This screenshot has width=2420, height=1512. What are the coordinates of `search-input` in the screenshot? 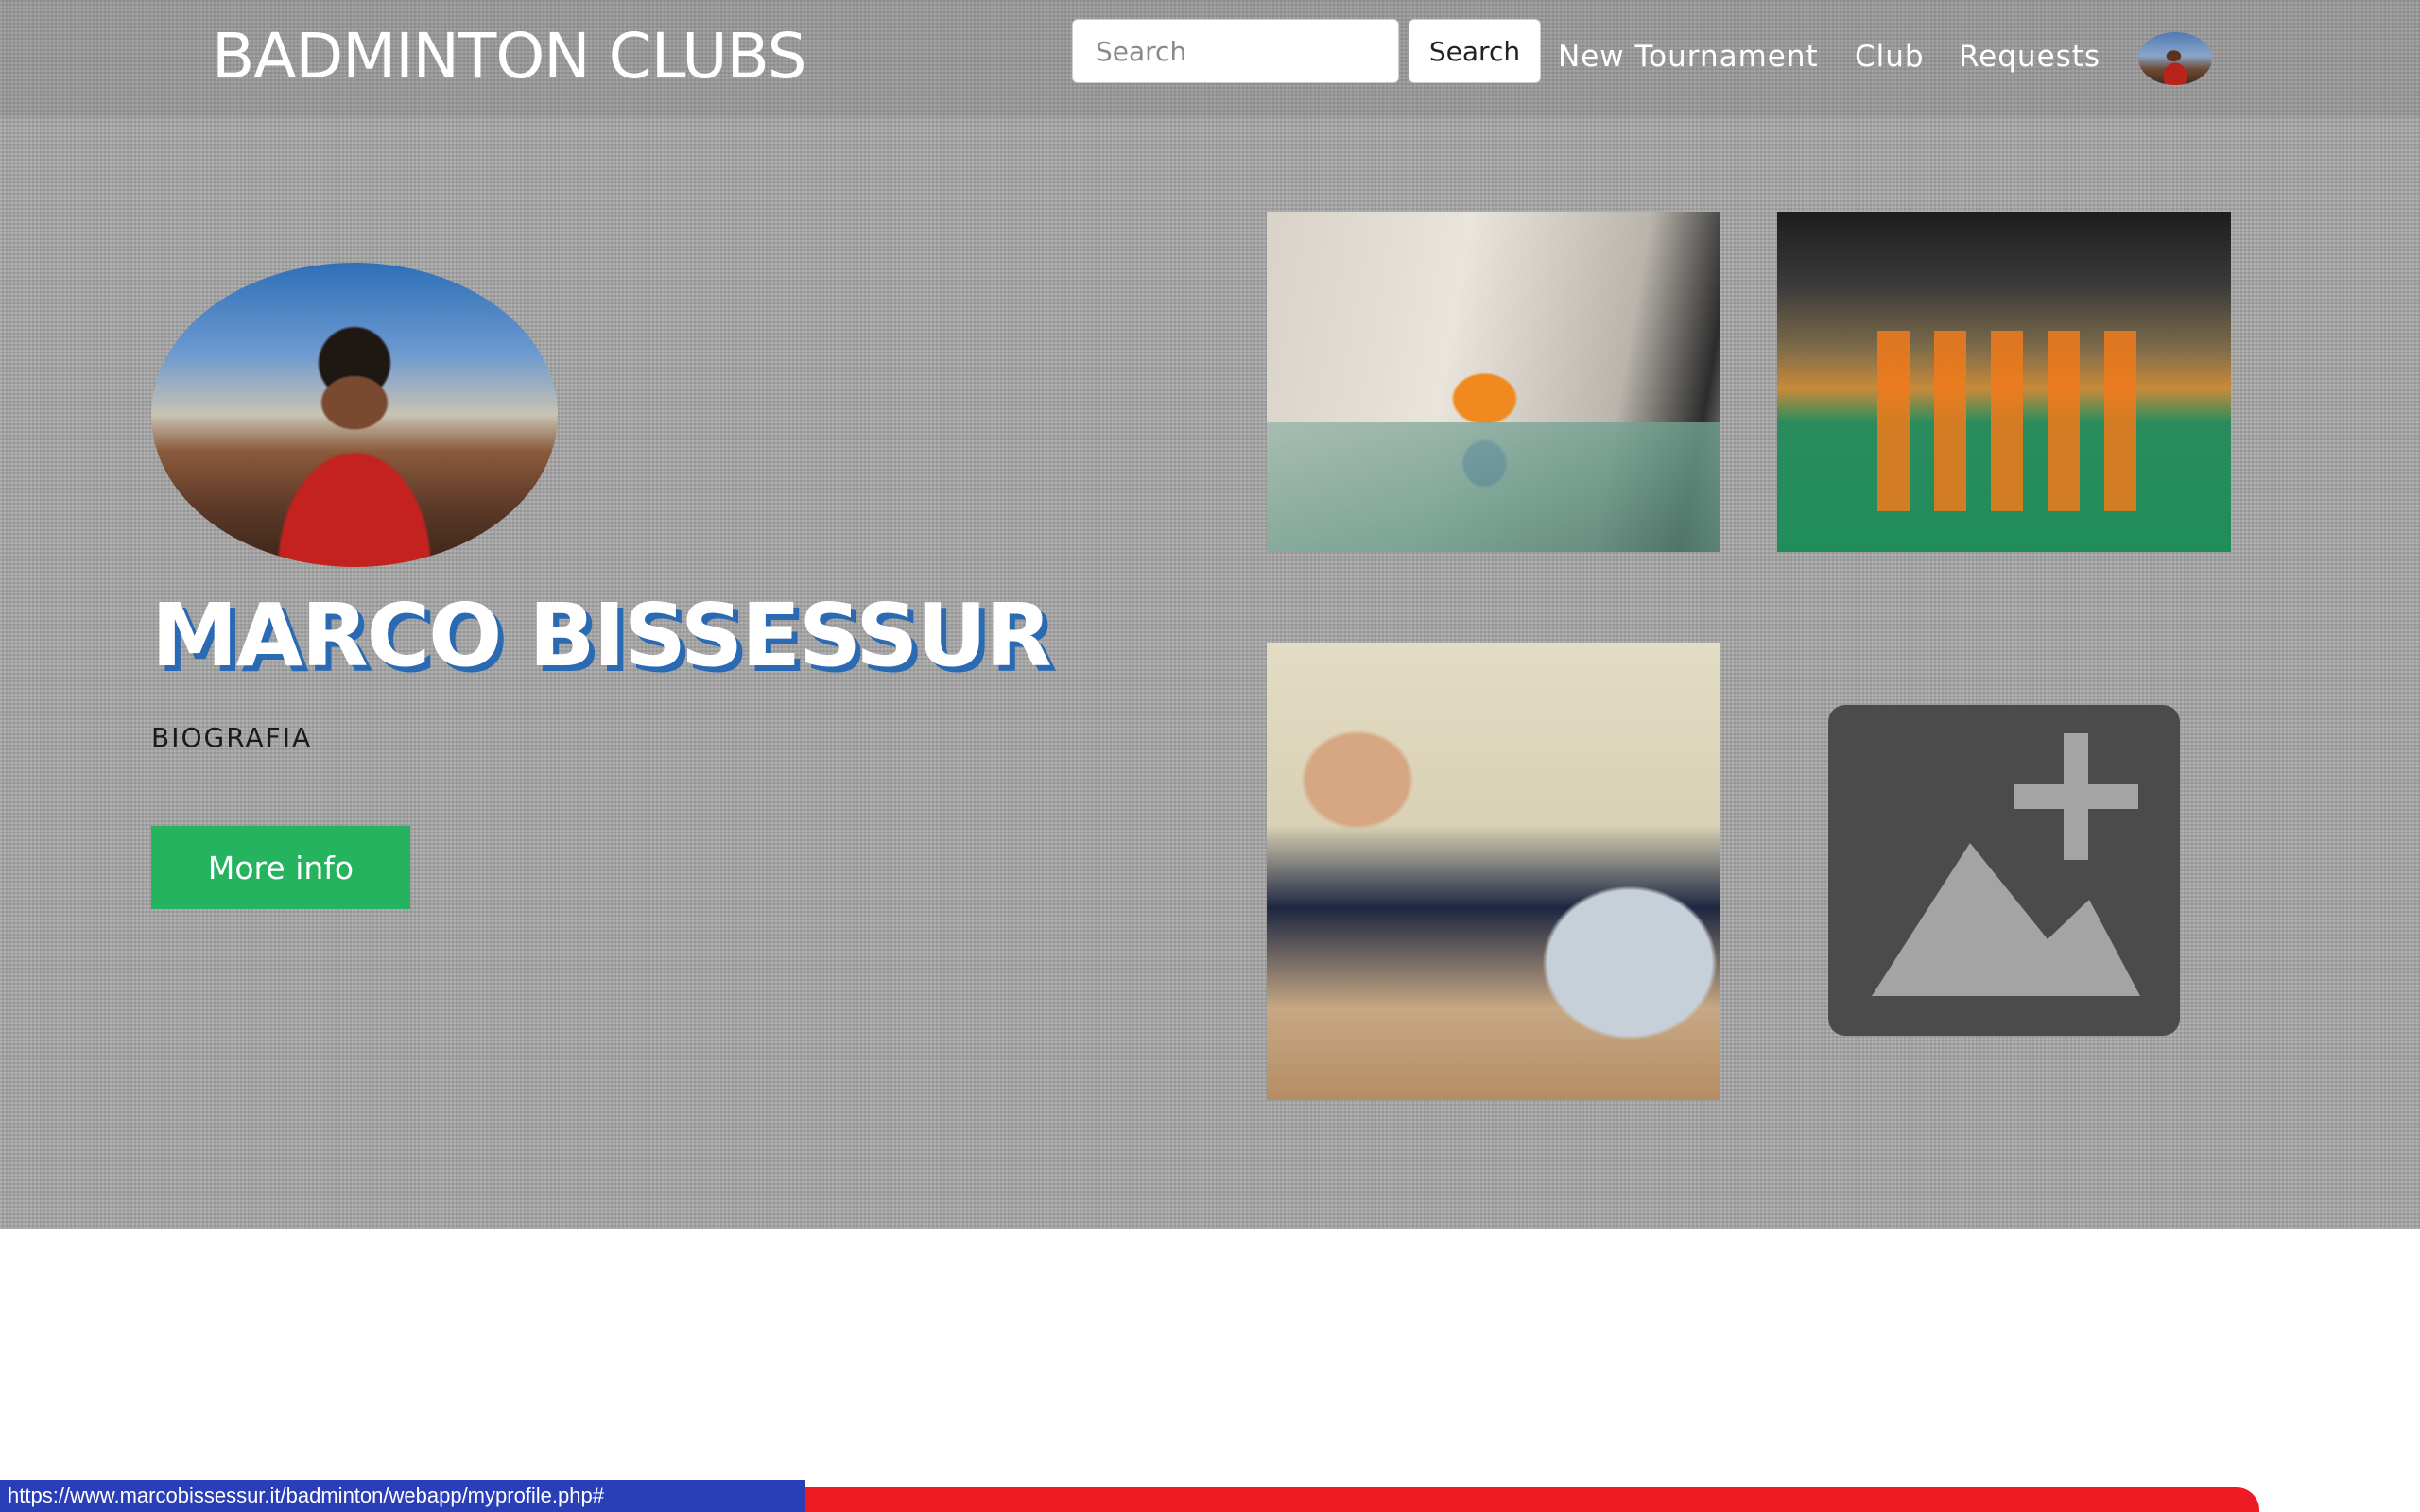 It's located at (1235, 51).